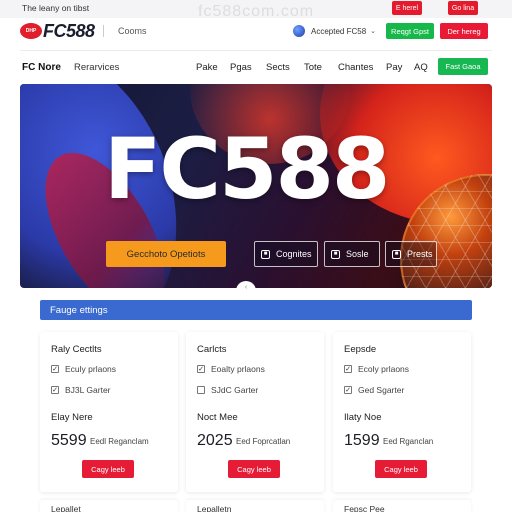 The height and width of the screenshot is (512, 512). Describe the element at coordinates (407, 8) in the screenshot. I see `top-button-1: E herel` at that location.